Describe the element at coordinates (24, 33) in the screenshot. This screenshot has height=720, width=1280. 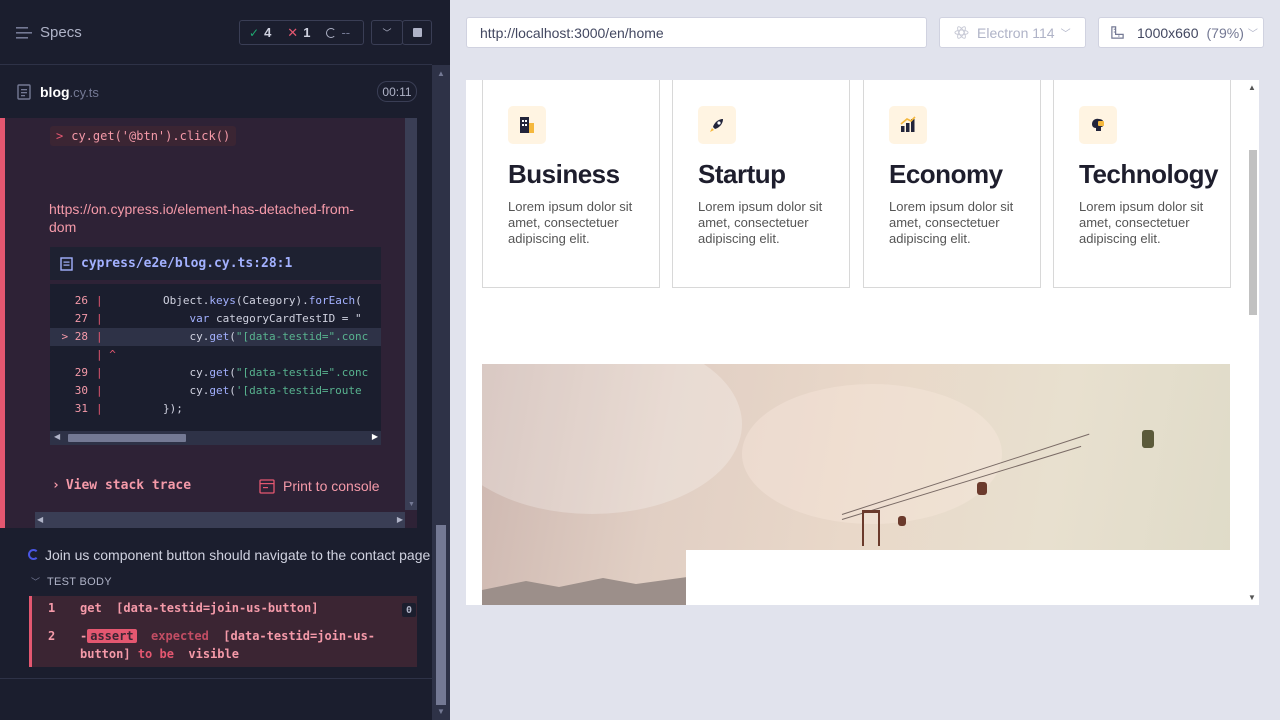
I see `specs-list-icon` at that location.